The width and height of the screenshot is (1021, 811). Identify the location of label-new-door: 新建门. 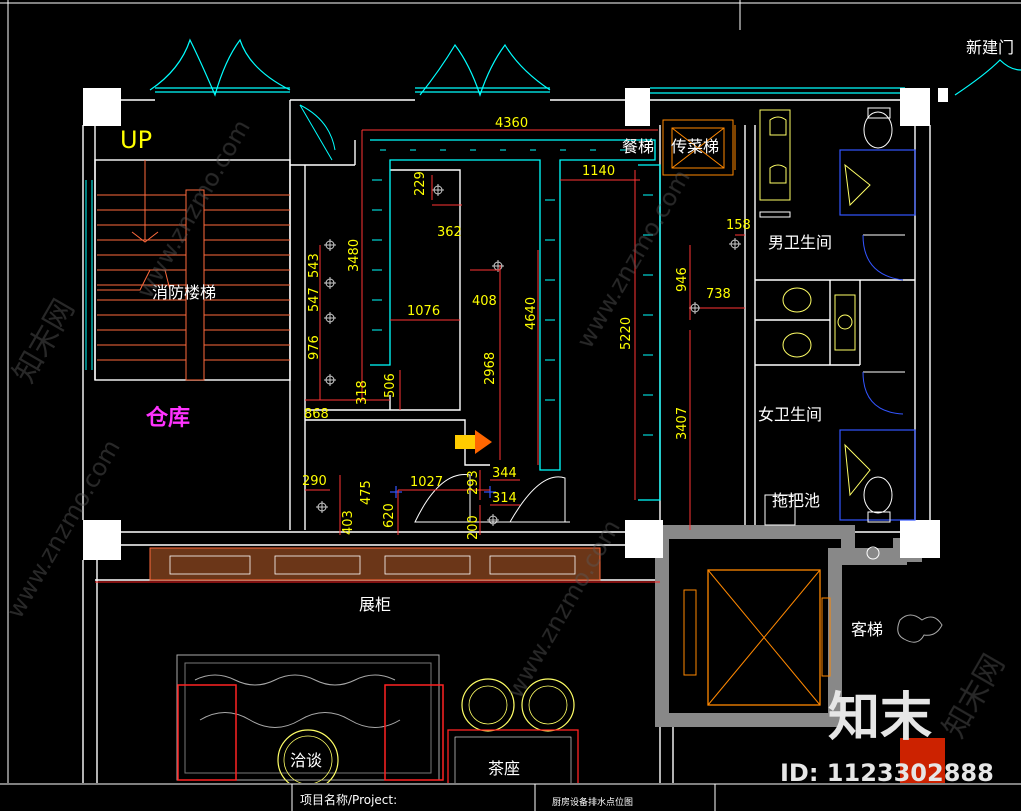
(990, 47).